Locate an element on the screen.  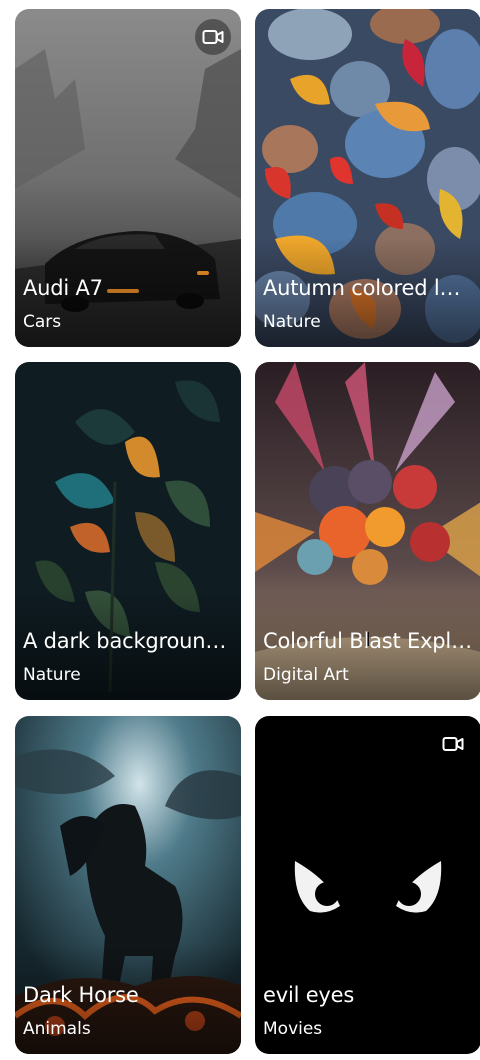
wallpaper-title: Dark Horse is located at coordinates (81, 995).